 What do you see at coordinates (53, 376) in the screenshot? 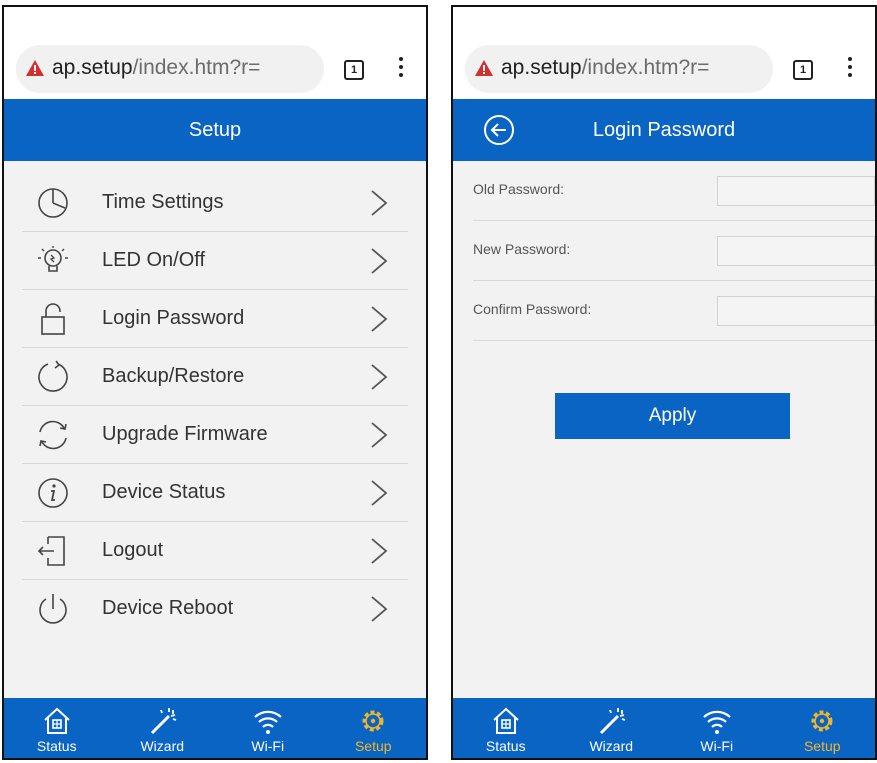
I see `restore-icon` at bounding box center [53, 376].